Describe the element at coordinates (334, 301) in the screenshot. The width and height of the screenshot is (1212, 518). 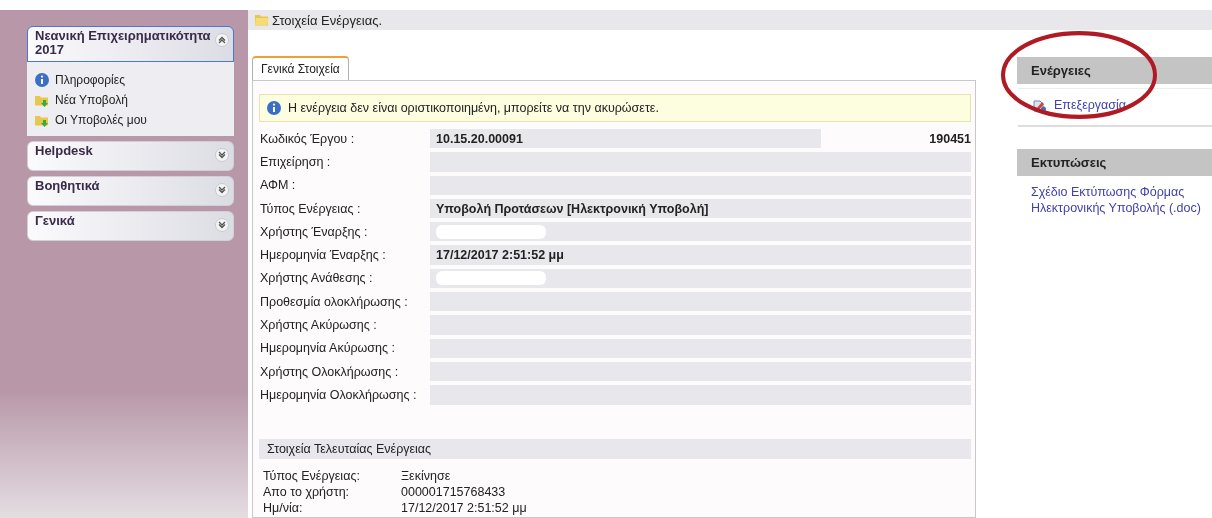
I see `field-label: Προθεσμία ολοκλήρωσης :` at that location.